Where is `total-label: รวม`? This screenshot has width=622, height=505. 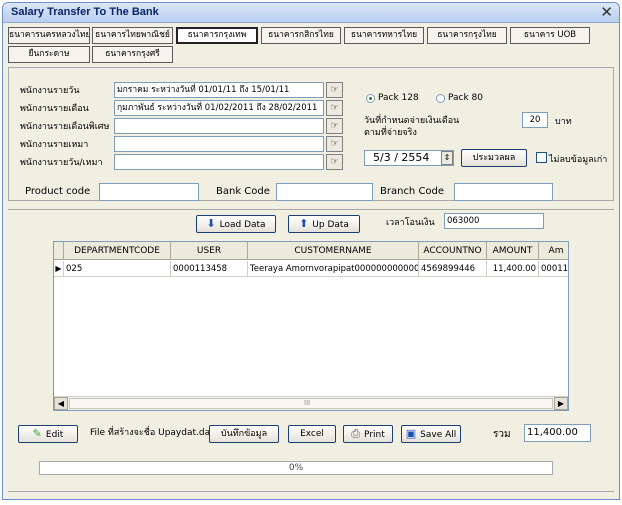
total-label: รวม is located at coordinates (502, 434).